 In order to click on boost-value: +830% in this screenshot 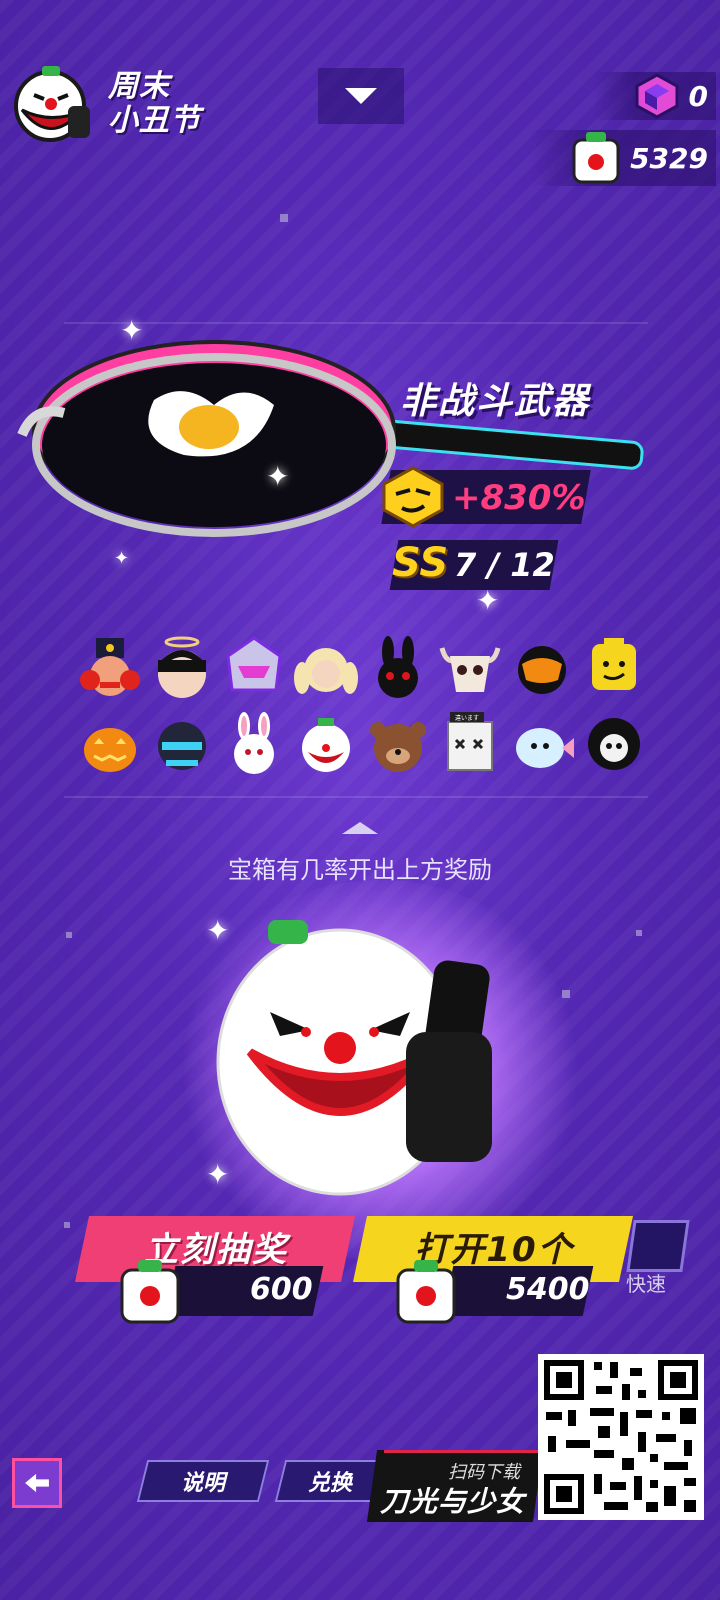, I will do `click(519, 498)`.